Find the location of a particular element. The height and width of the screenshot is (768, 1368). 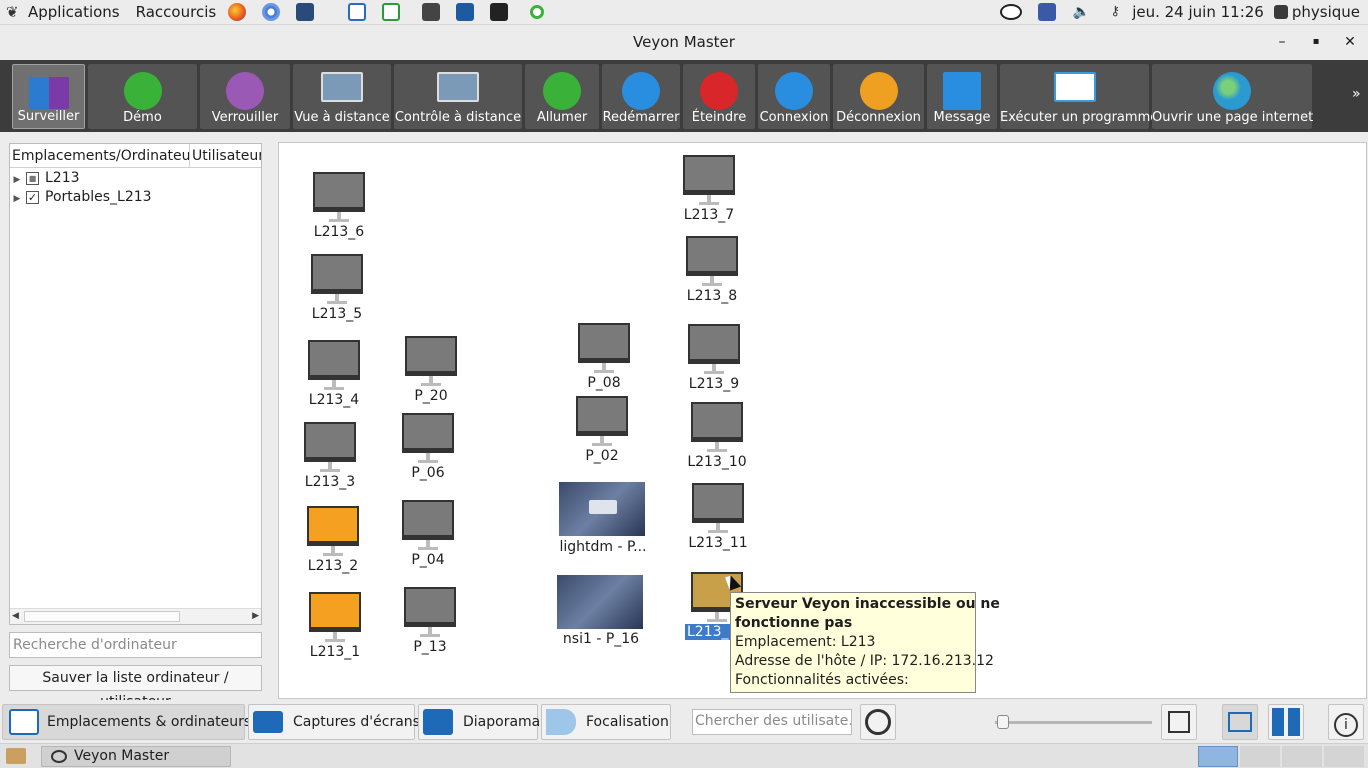

computer-tile: P_06 is located at coordinates (428, 458).